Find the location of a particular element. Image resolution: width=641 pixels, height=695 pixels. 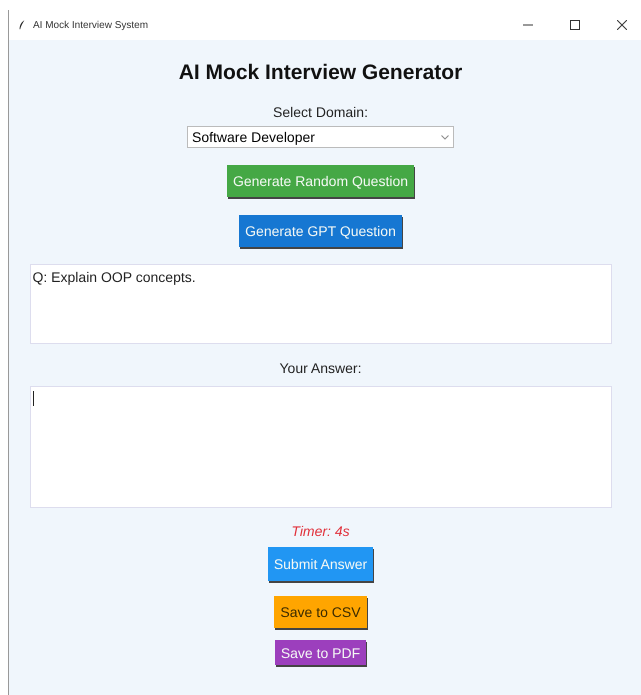

answer-label: Your Answer: is located at coordinates (321, 368).